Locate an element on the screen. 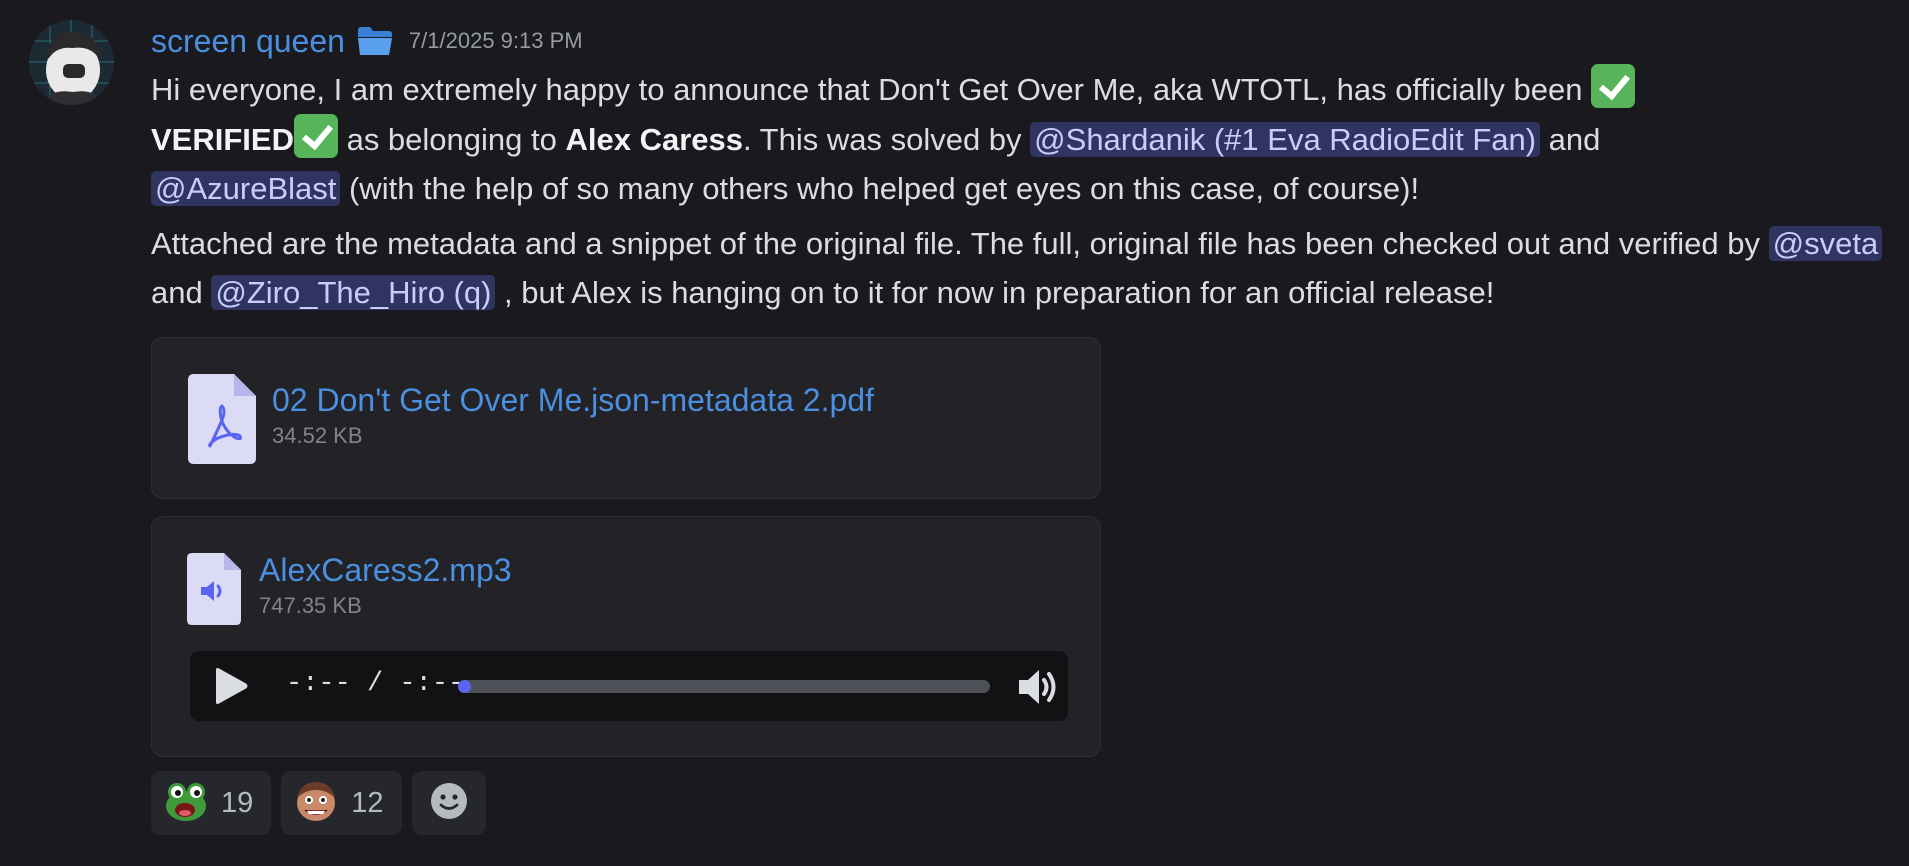 The height and width of the screenshot is (866, 1909). mention-azureblast: @AzureBlast is located at coordinates (246, 188).